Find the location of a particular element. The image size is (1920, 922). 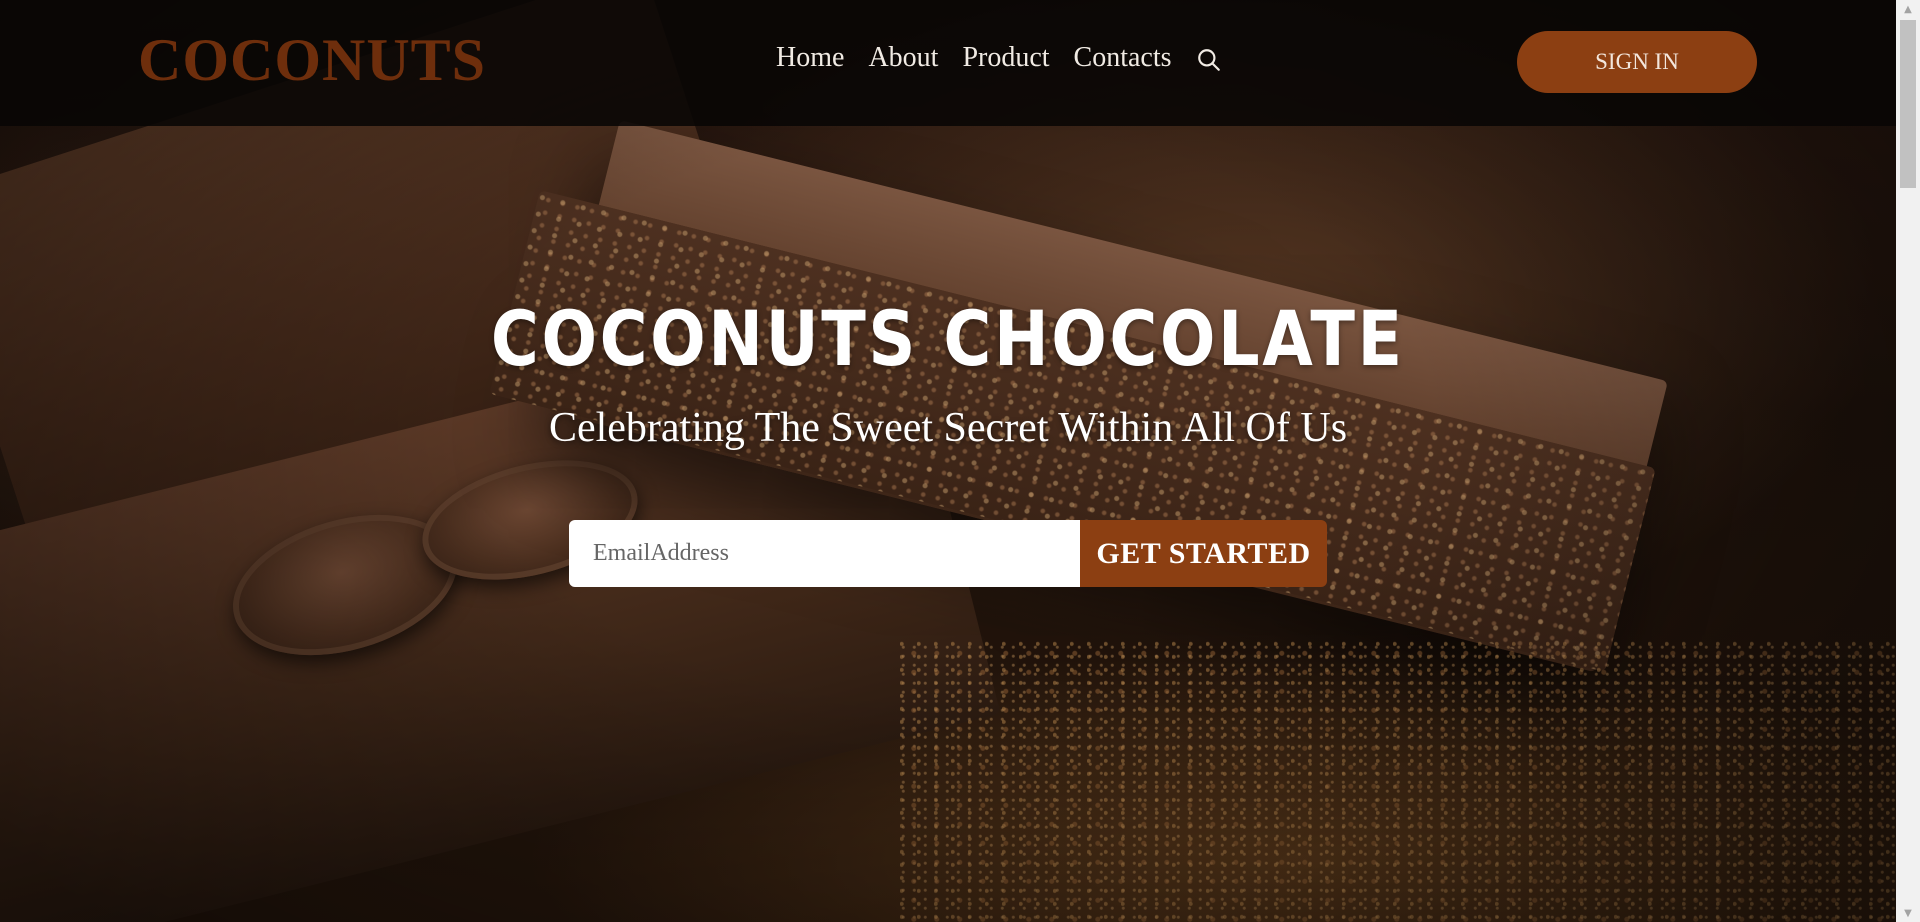

get-started-button: GET STARTED is located at coordinates (1203, 553).